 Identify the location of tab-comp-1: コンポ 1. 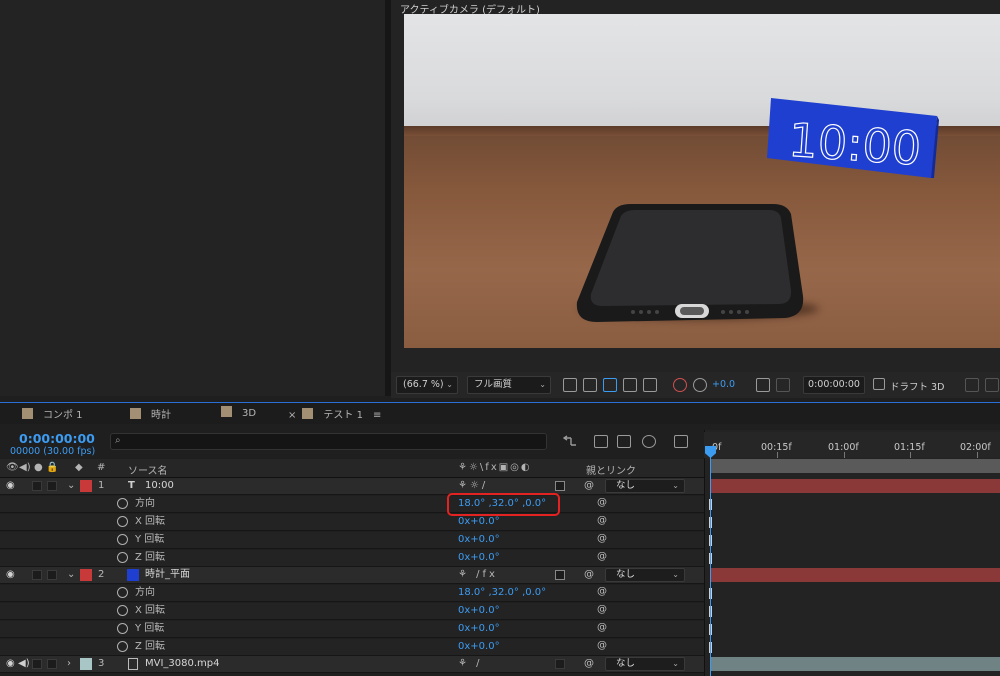
(52, 414).